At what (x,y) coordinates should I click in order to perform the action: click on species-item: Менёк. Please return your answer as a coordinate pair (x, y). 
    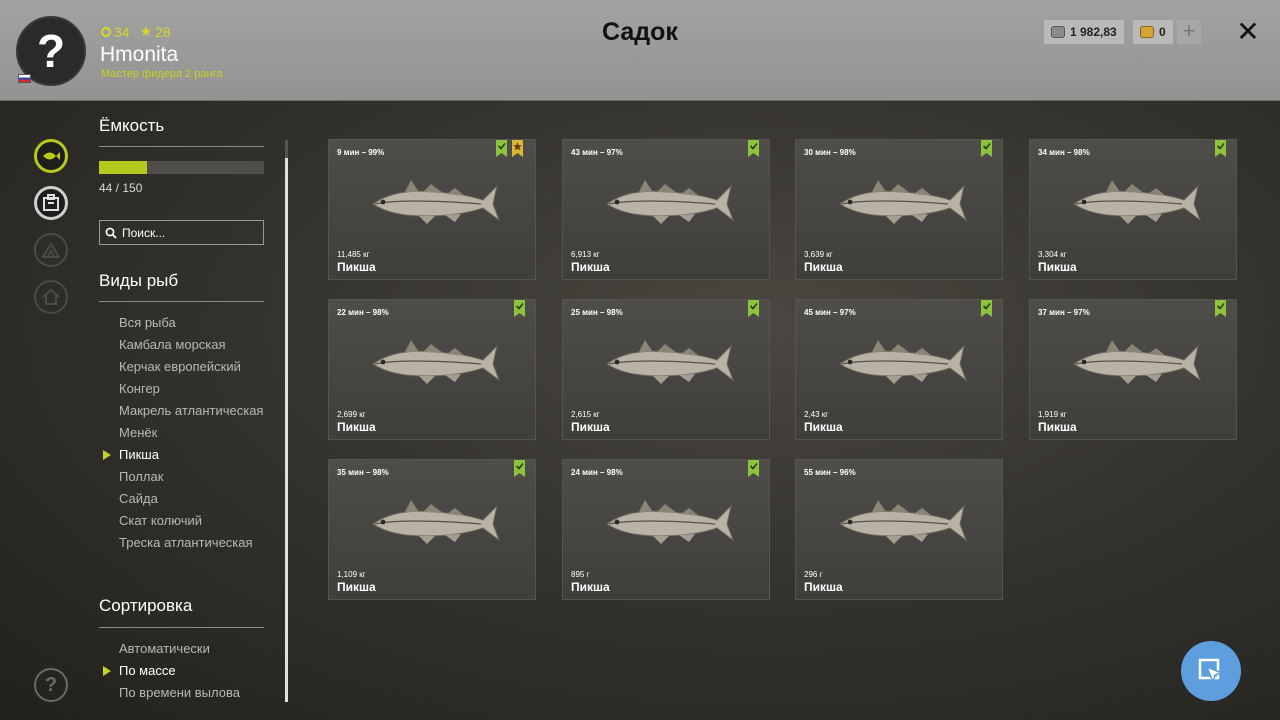
    Looking at the image, I should click on (194, 433).